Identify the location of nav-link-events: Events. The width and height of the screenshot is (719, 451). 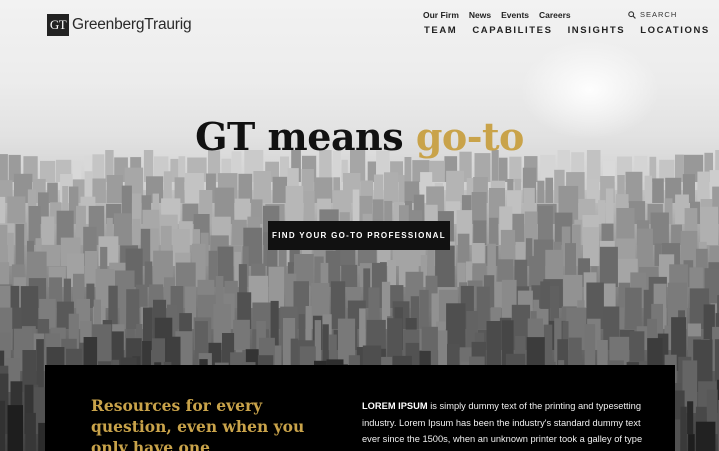
(515, 15).